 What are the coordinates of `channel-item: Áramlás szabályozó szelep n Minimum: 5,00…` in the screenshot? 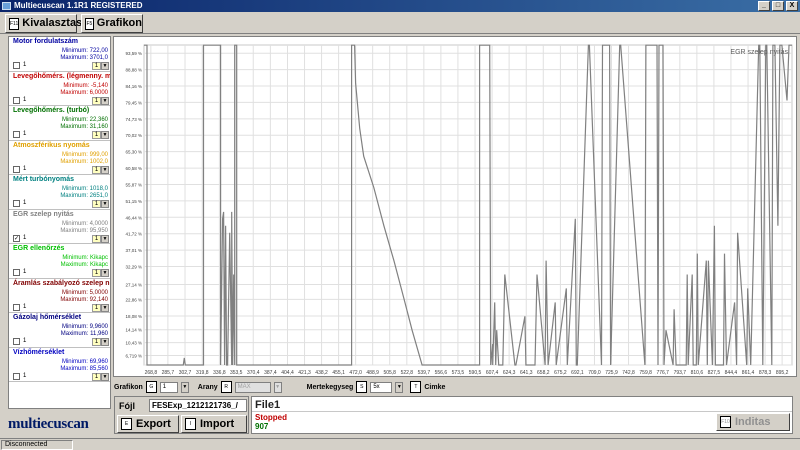 It's located at (59, 296).